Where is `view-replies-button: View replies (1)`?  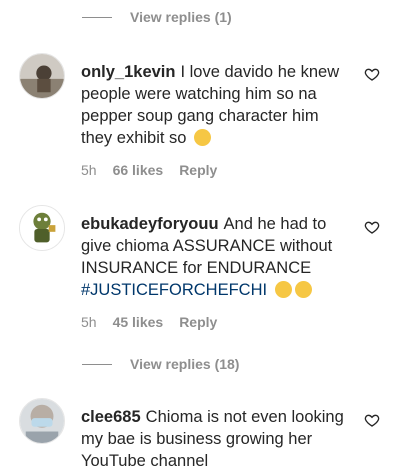 view-replies-button: View replies (1) is located at coordinates (157, 17).